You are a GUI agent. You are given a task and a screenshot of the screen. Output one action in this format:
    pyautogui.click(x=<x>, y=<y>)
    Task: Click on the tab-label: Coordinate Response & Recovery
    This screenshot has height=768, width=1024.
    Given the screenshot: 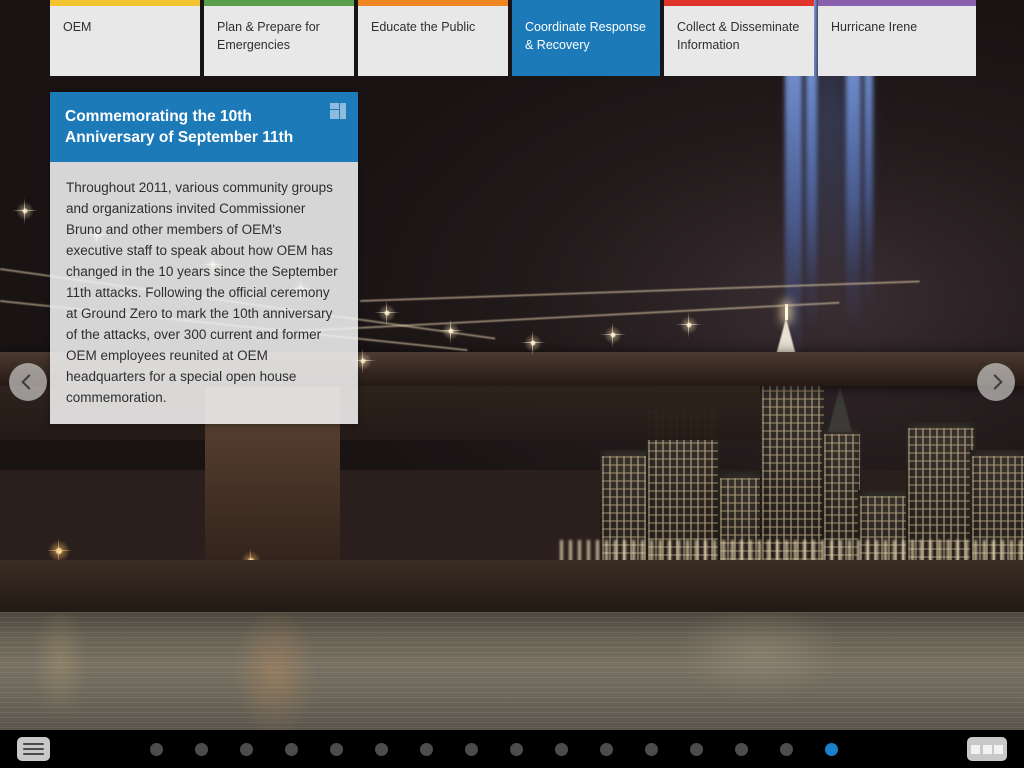 What is the action you would take?
    pyautogui.click(x=585, y=36)
    